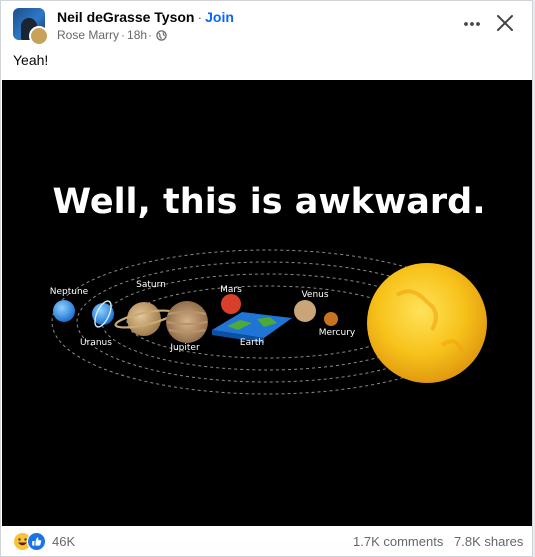 Image resolution: width=535 pixels, height=557 pixels. What do you see at coordinates (398, 541) in the screenshot?
I see `comments-count-link: 1.7K comments` at bounding box center [398, 541].